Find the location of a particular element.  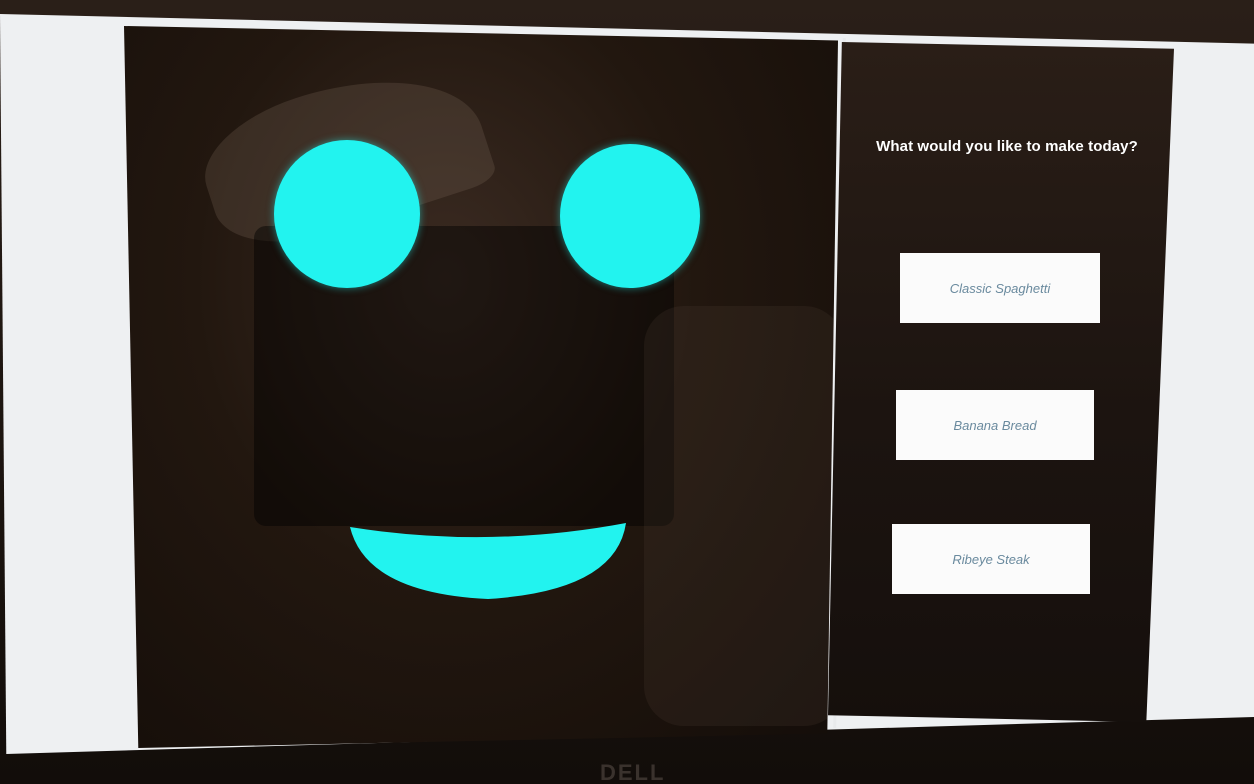

menu-title: What would you like to make today? is located at coordinates (1007, 146).